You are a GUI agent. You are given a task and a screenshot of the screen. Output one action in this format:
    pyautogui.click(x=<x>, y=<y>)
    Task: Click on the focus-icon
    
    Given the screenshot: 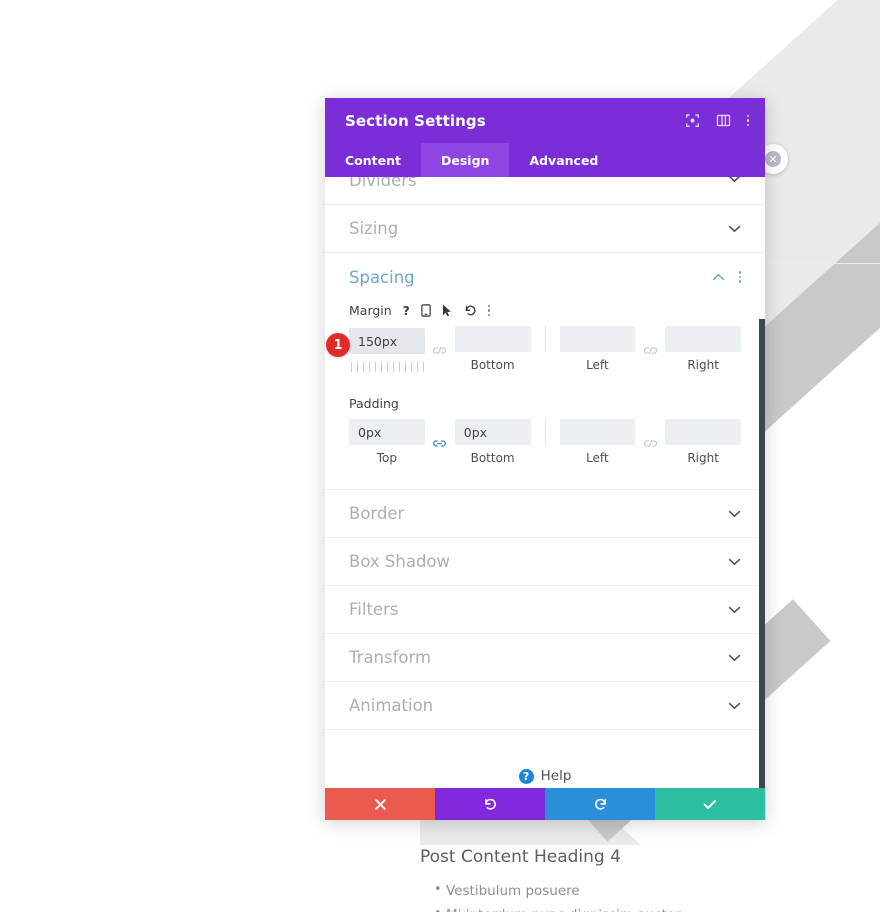 What is the action you would take?
    pyautogui.click(x=692, y=120)
    